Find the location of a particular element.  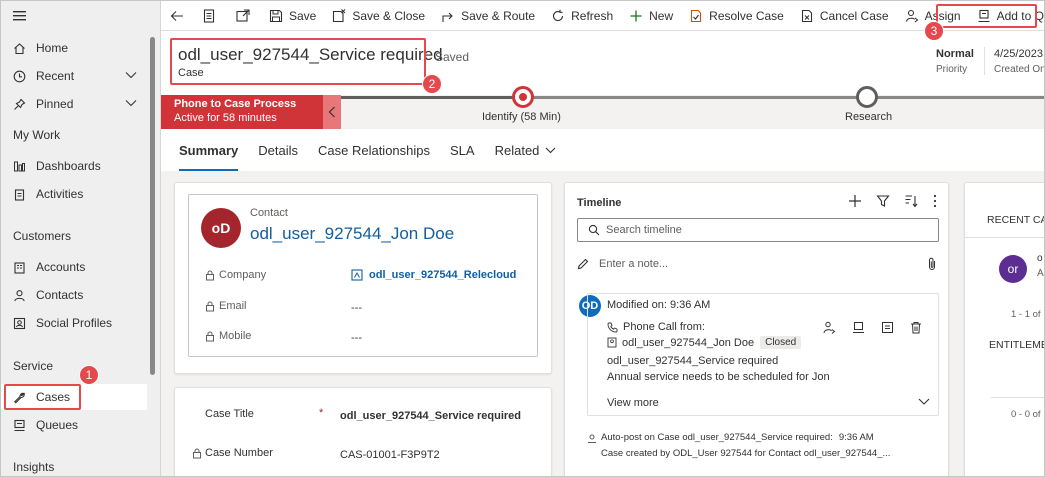

tab-summary: Summary is located at coordinates (208, 150).